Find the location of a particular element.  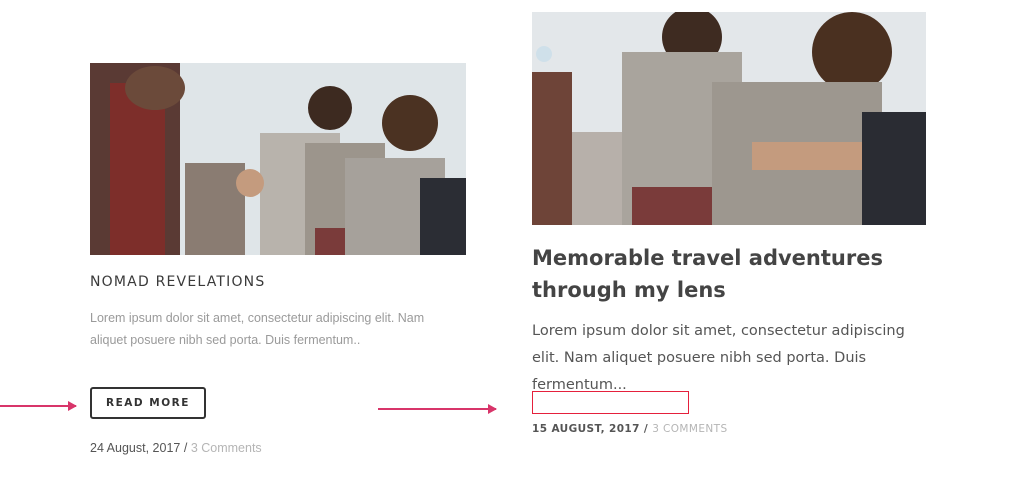

post-thumbnail-image is located at coordinates (278, 159).